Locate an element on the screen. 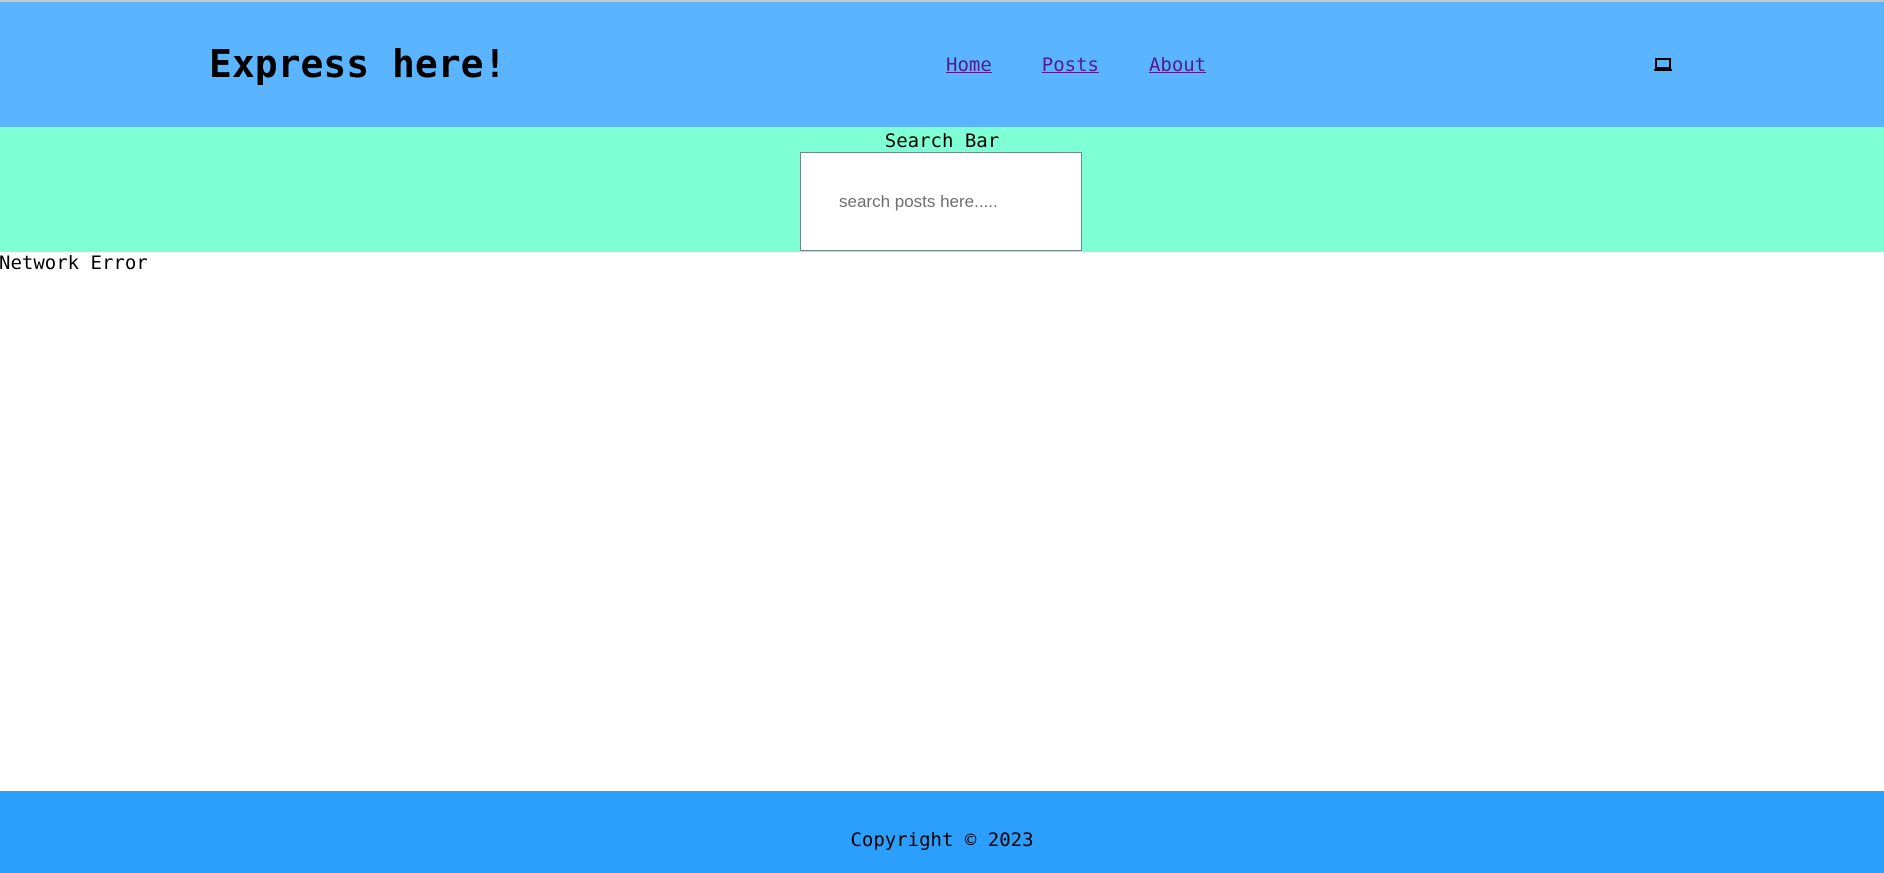 The height and width of the screenshot is (873, 1884). site-footer: Copyright © 2023 is located at coordinates (942, 832).